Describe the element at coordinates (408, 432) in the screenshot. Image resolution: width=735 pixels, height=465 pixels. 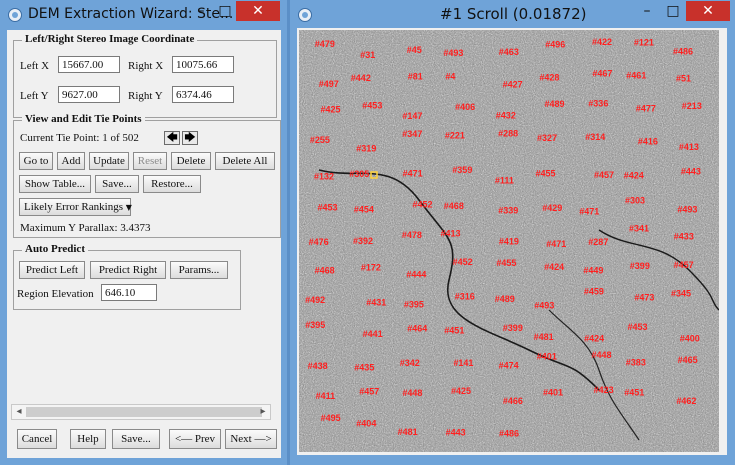
I see `tie-point-label: #481` at that location.